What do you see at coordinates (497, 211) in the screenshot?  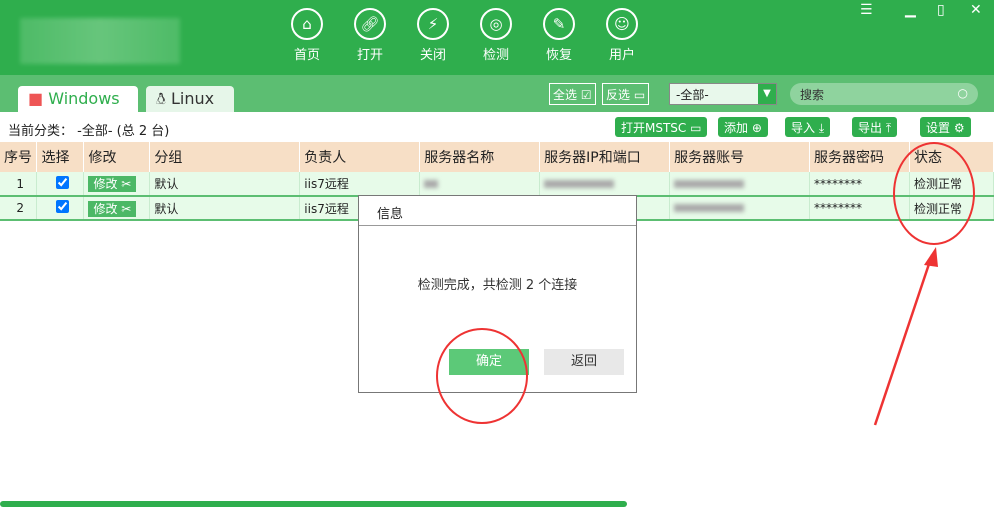 I see `dialog-title: 信息` at bounding box center [497, 211].